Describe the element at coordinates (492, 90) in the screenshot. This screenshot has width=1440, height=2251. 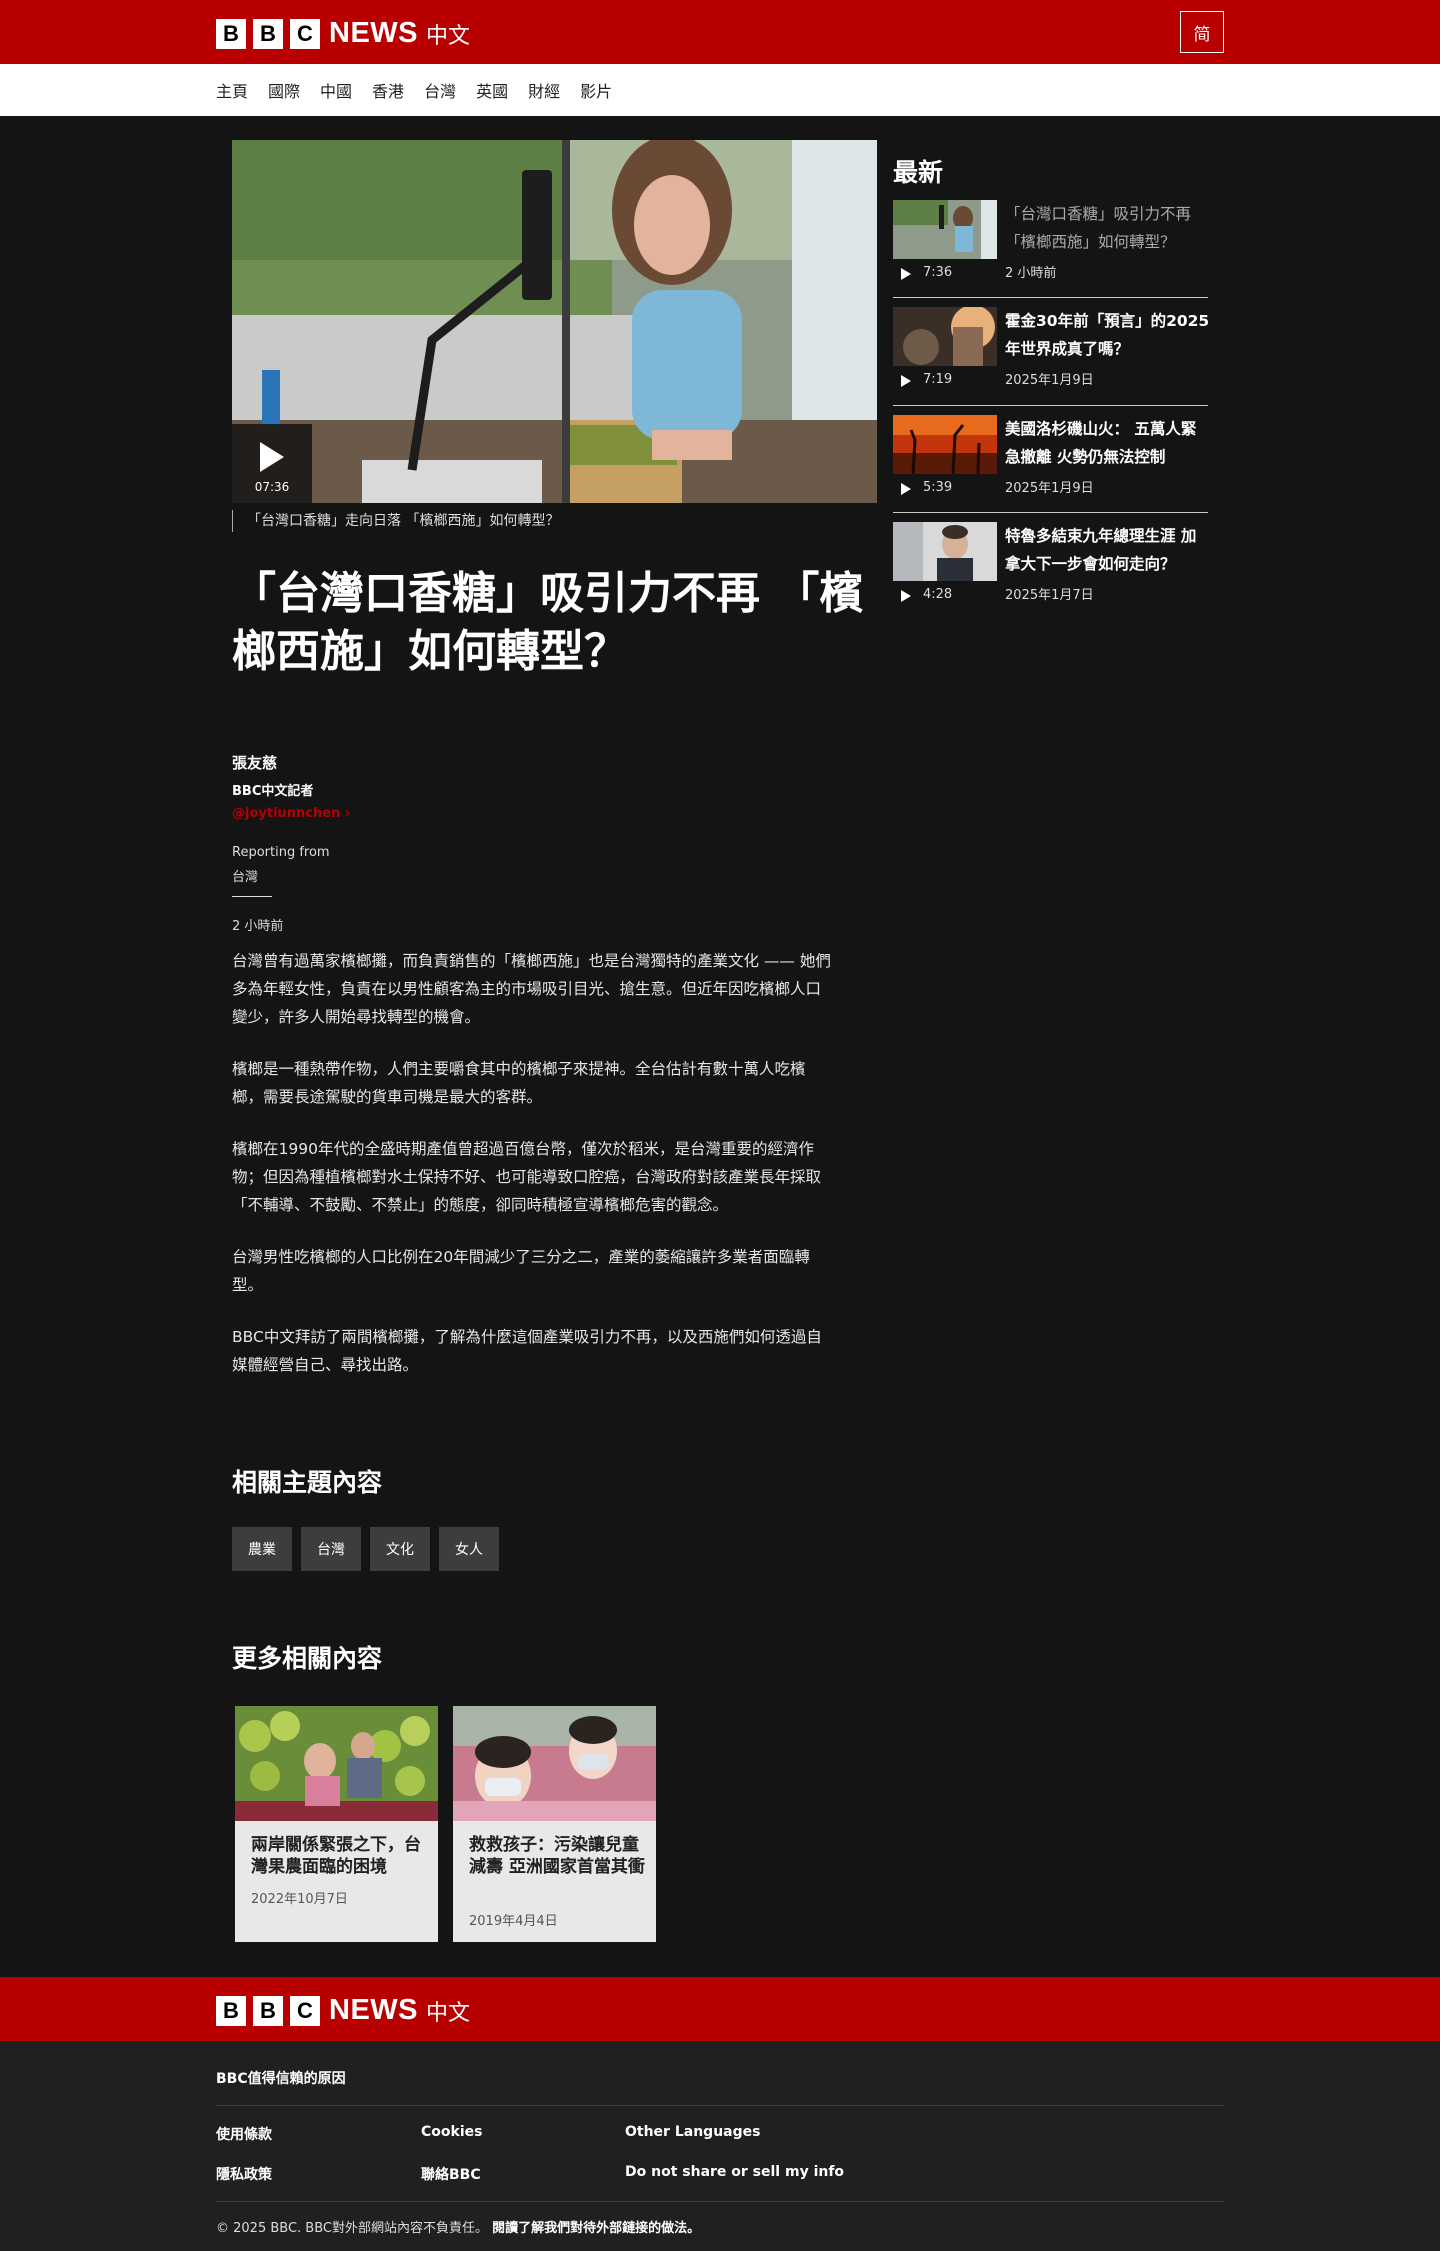
I see `nav-item-uk: 英國` at that location.